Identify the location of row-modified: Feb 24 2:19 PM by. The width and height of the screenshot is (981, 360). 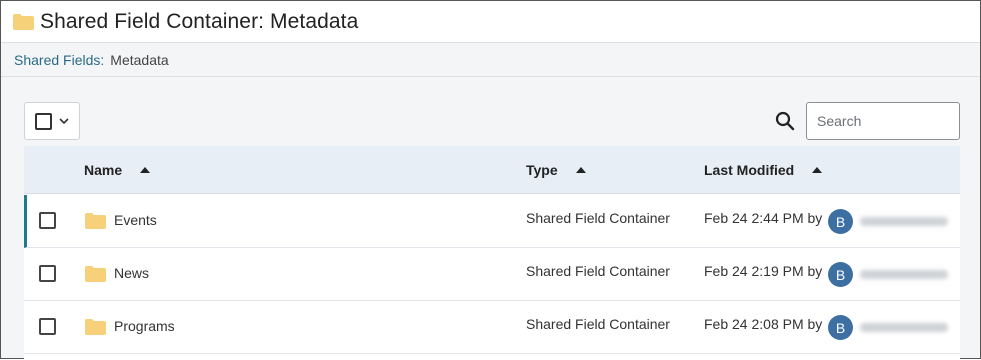
(763, 271).